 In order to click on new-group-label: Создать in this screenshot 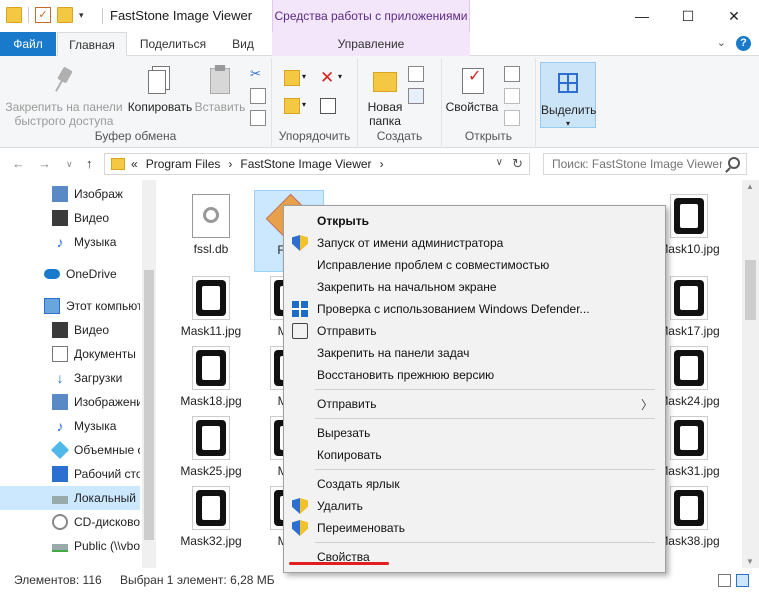, I will do `click(399, 136)`.